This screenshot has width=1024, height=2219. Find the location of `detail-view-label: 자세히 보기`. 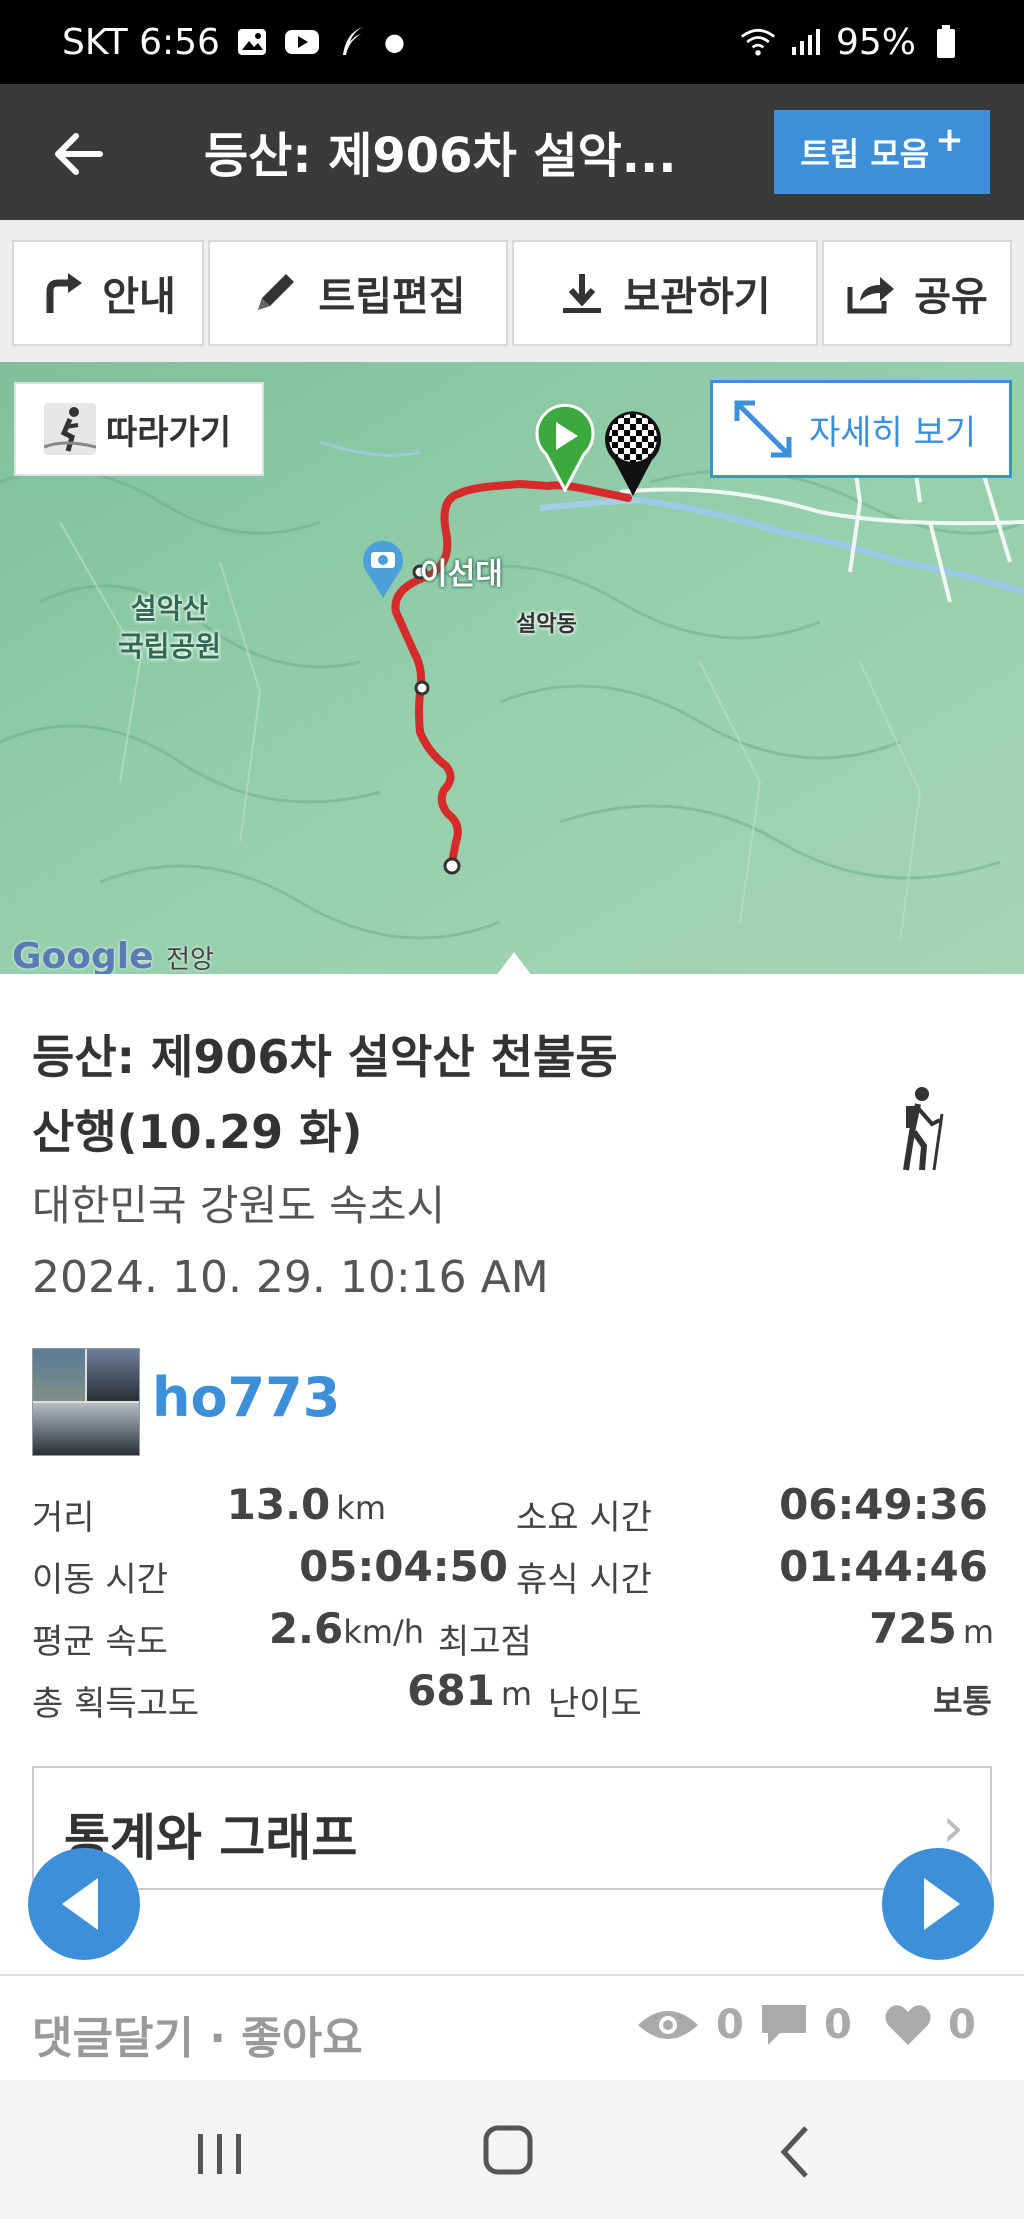

detail-view-label: 자세히 보기 is located at coordinates (893, 432).